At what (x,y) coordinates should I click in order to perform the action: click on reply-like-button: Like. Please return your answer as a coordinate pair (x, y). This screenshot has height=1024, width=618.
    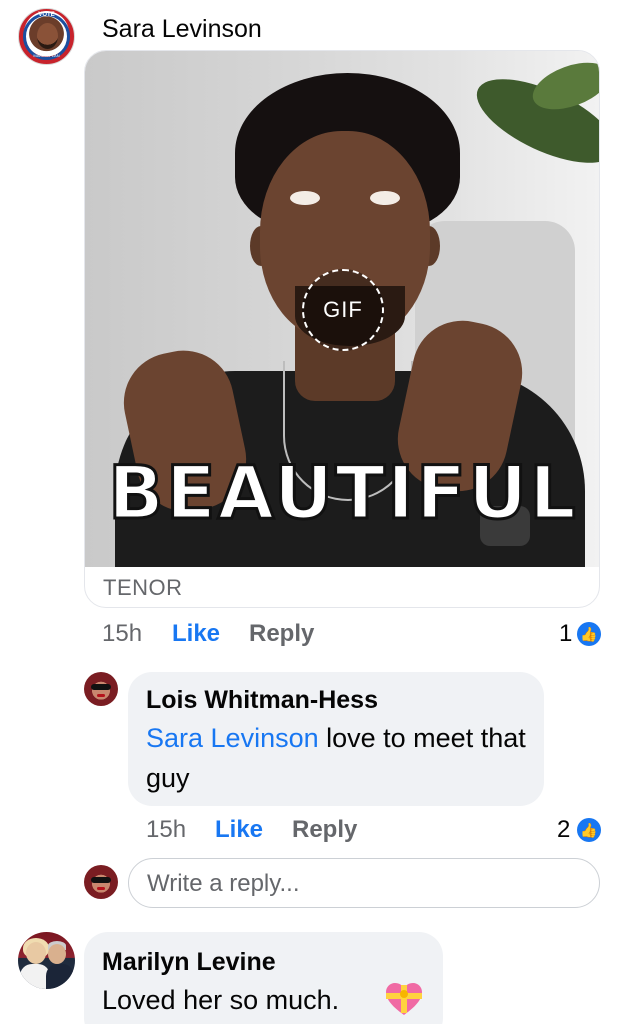
    Looking at the image, I should click on (239, 830).